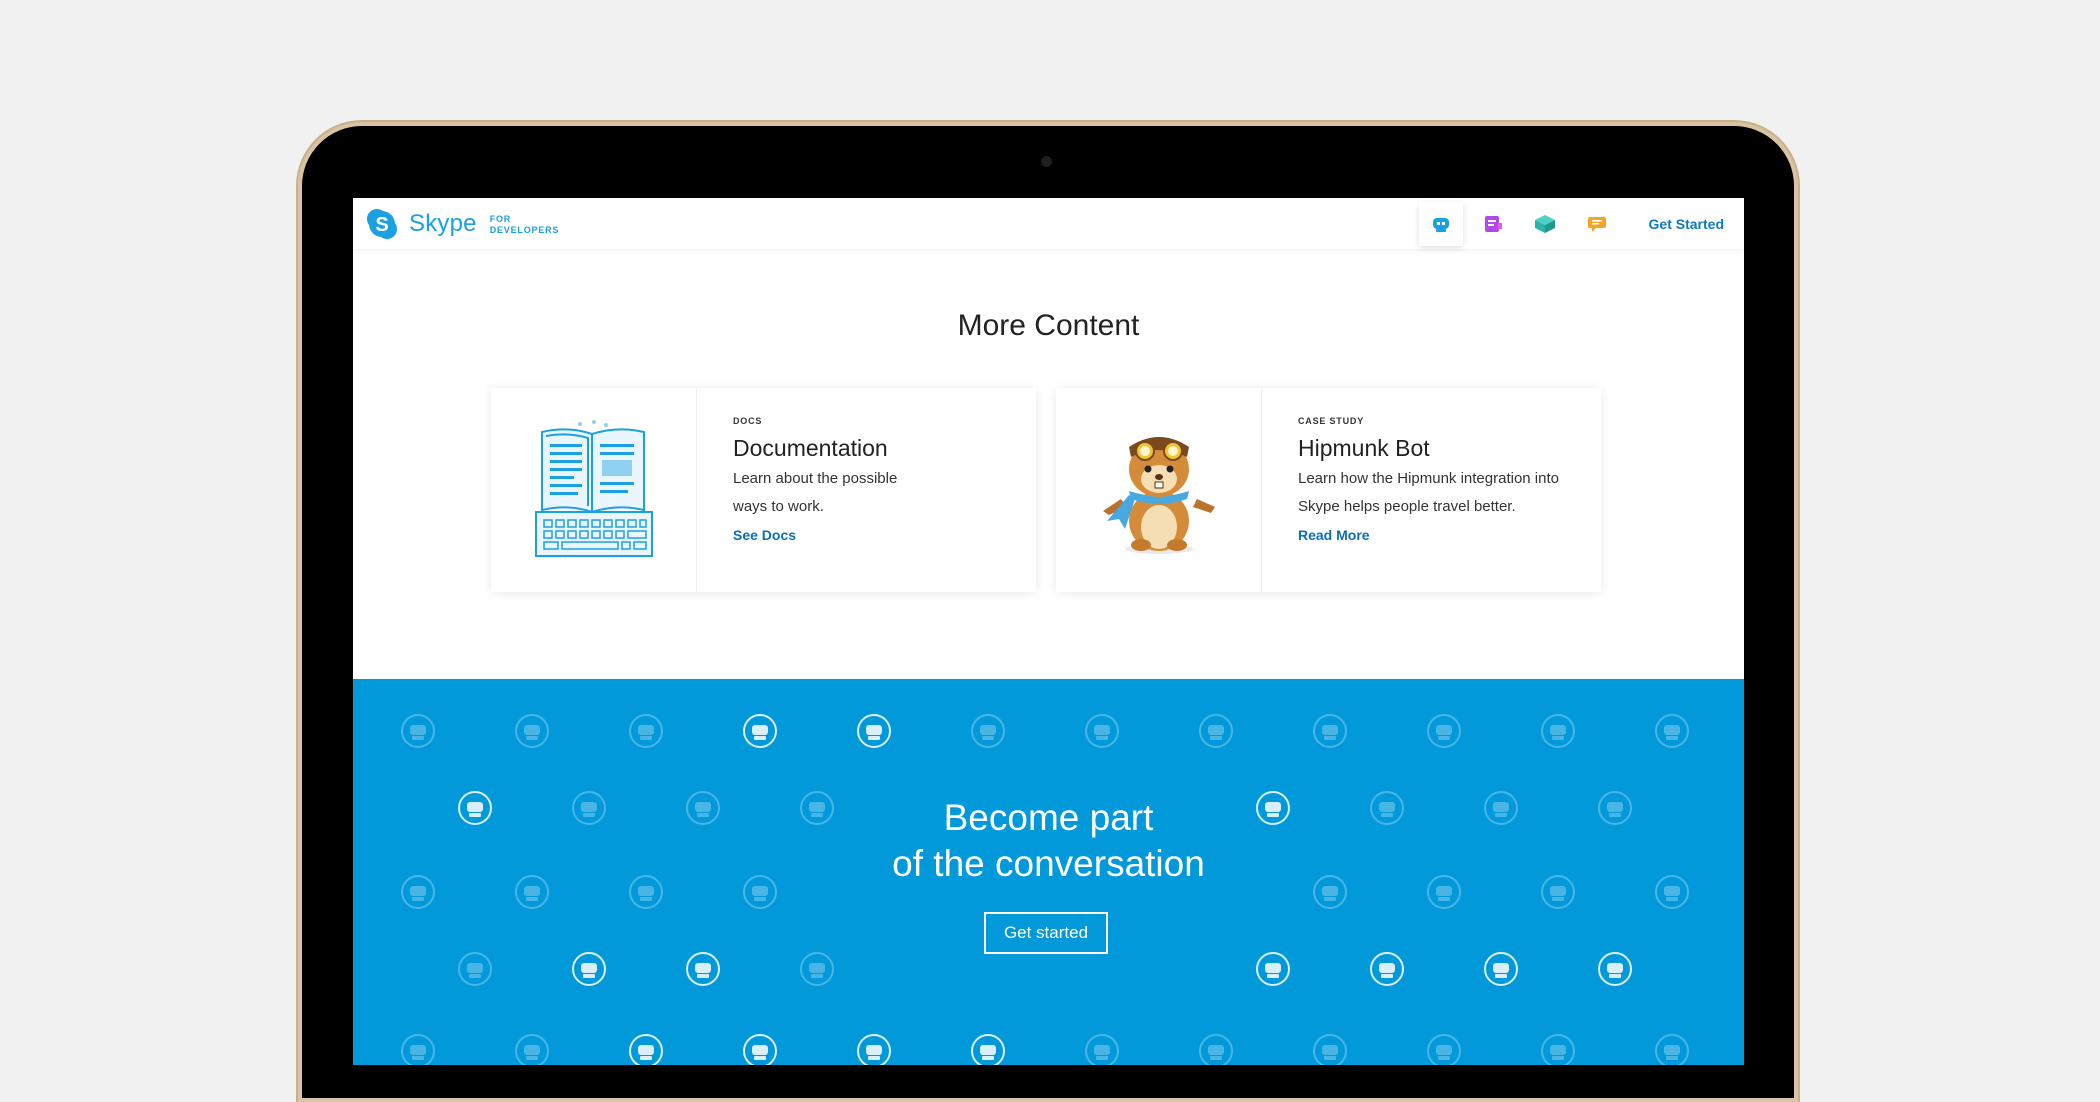 The image size is (2100, 1102). What do you see at coordinates (1428, 478) in the screenshot?
I see `card-desc-line1: Learn how the Hipmunk integration into` at bounding box center [1428, 478].